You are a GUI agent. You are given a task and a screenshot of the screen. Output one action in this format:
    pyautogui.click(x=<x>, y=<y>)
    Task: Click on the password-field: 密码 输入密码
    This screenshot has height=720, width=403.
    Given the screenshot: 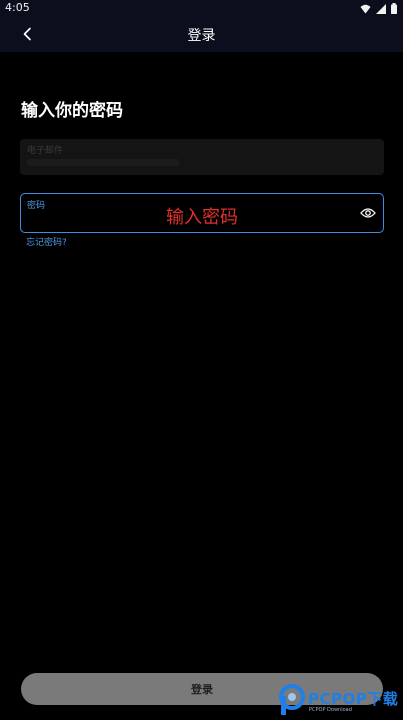 What is the action you would take?
    pyautogui.click(x=202, y=213)
    